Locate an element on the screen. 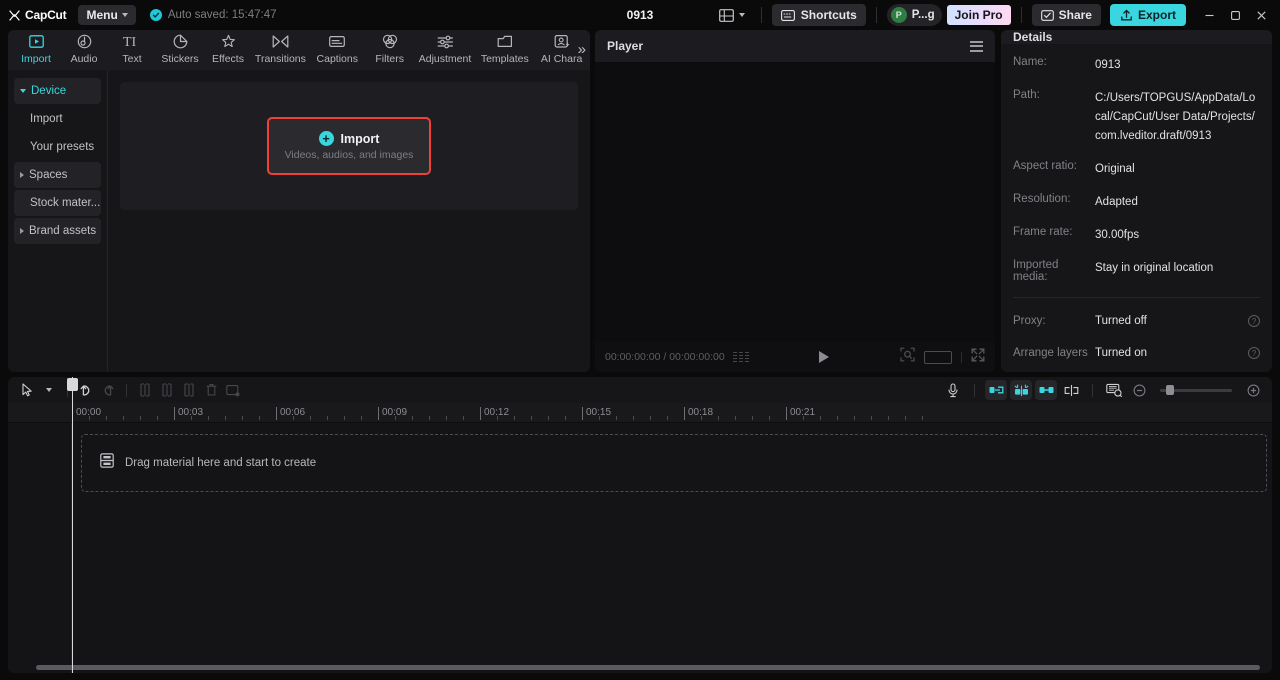 This screenshot has height=680, width=1280. keyframe-list-icon is located at coordinates (740, 357).